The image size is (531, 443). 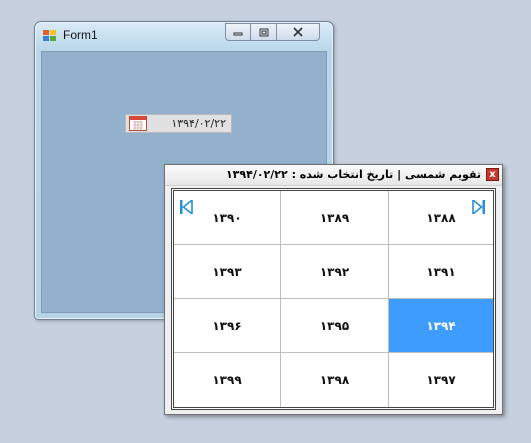 I want to click on popup-close-label: x, so click(x=492, y=174).